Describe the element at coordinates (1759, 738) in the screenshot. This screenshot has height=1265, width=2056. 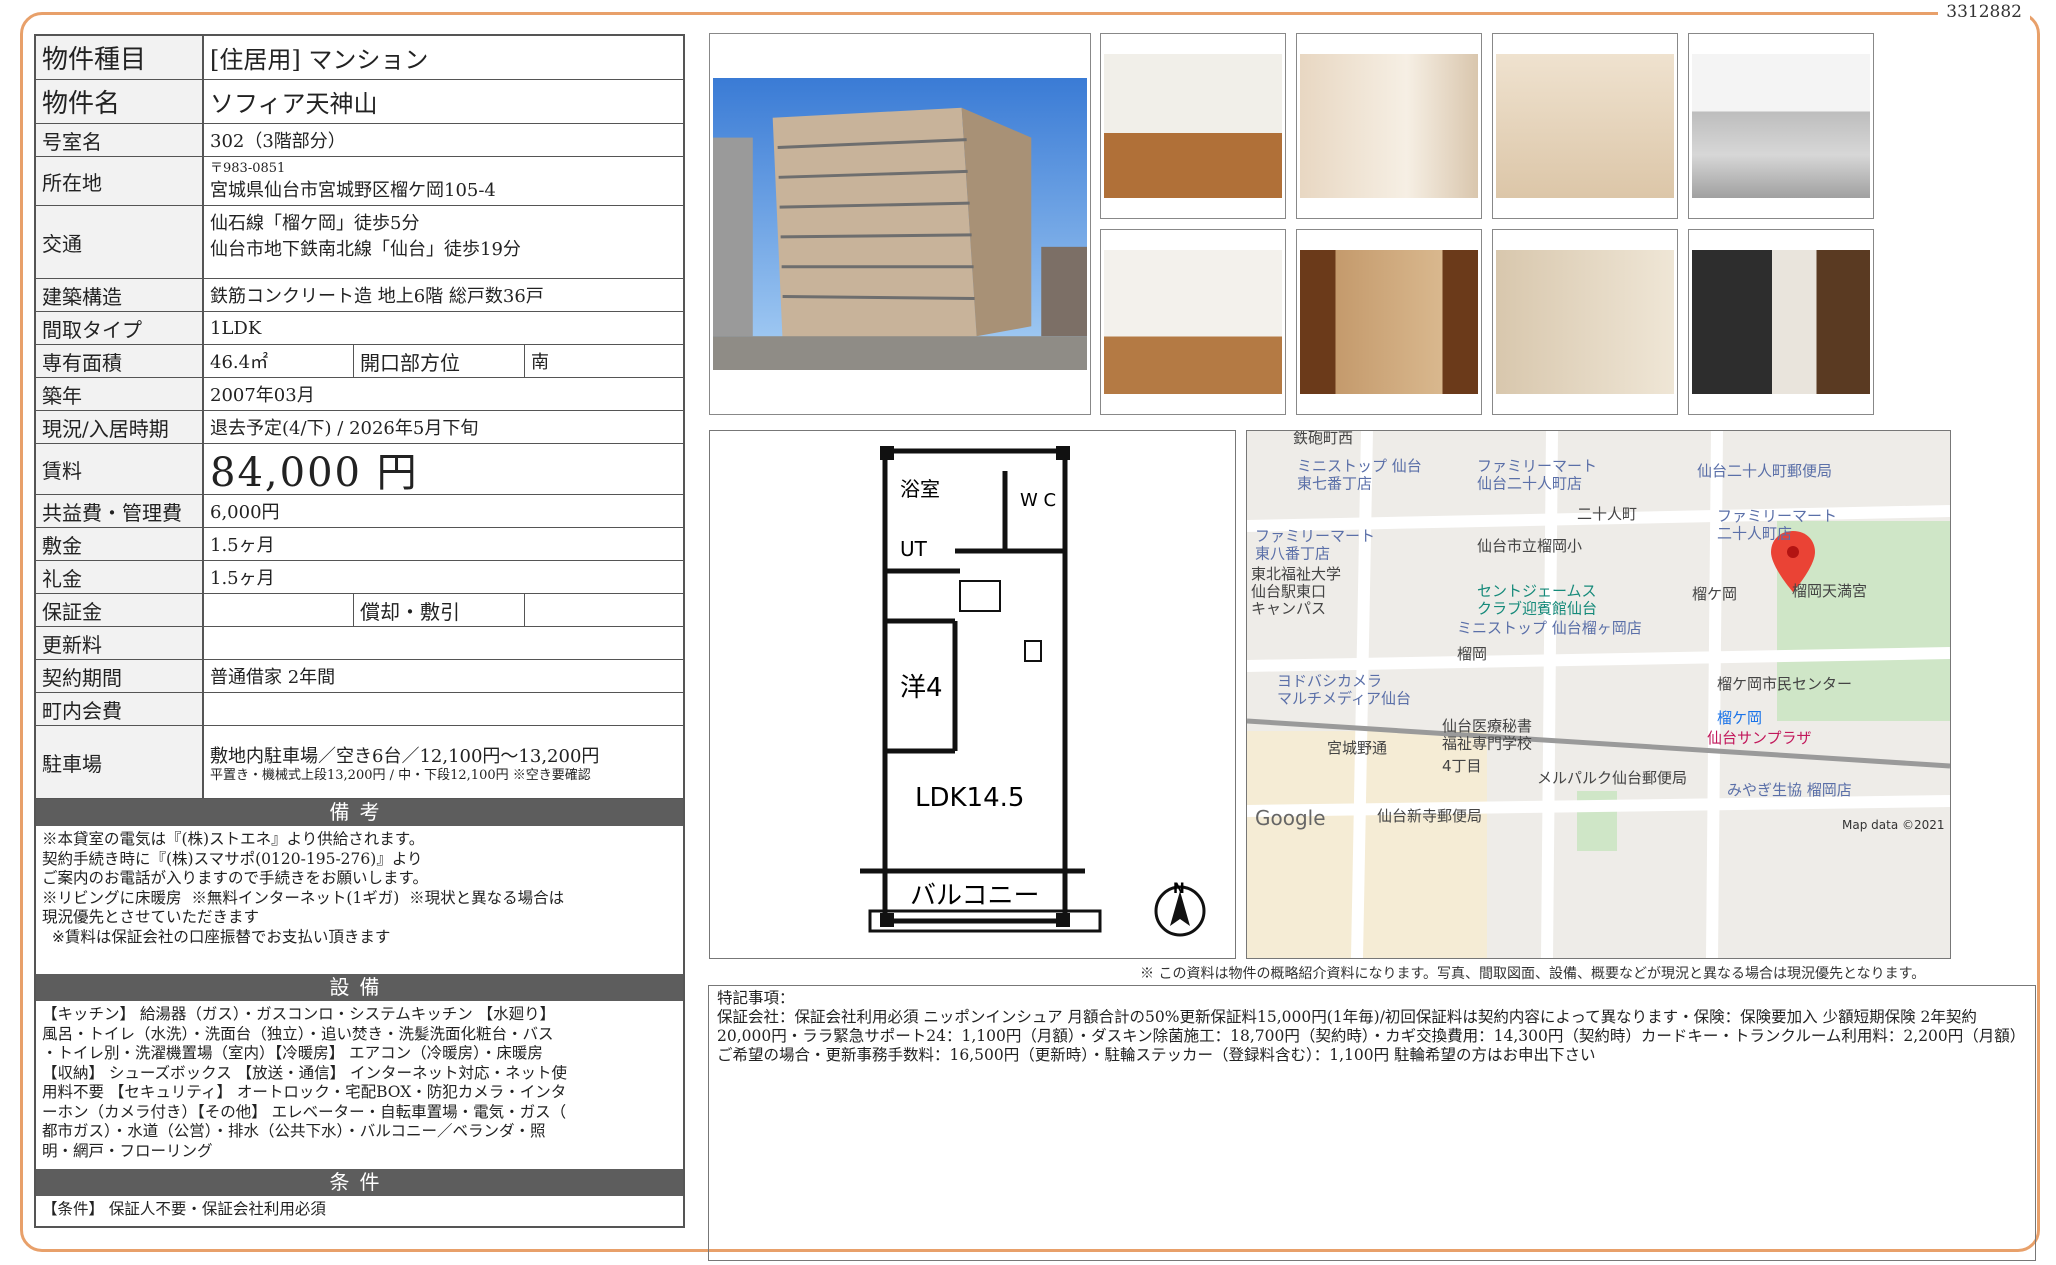
I see `map-label-17: 仙台サンプラザ` at that location.